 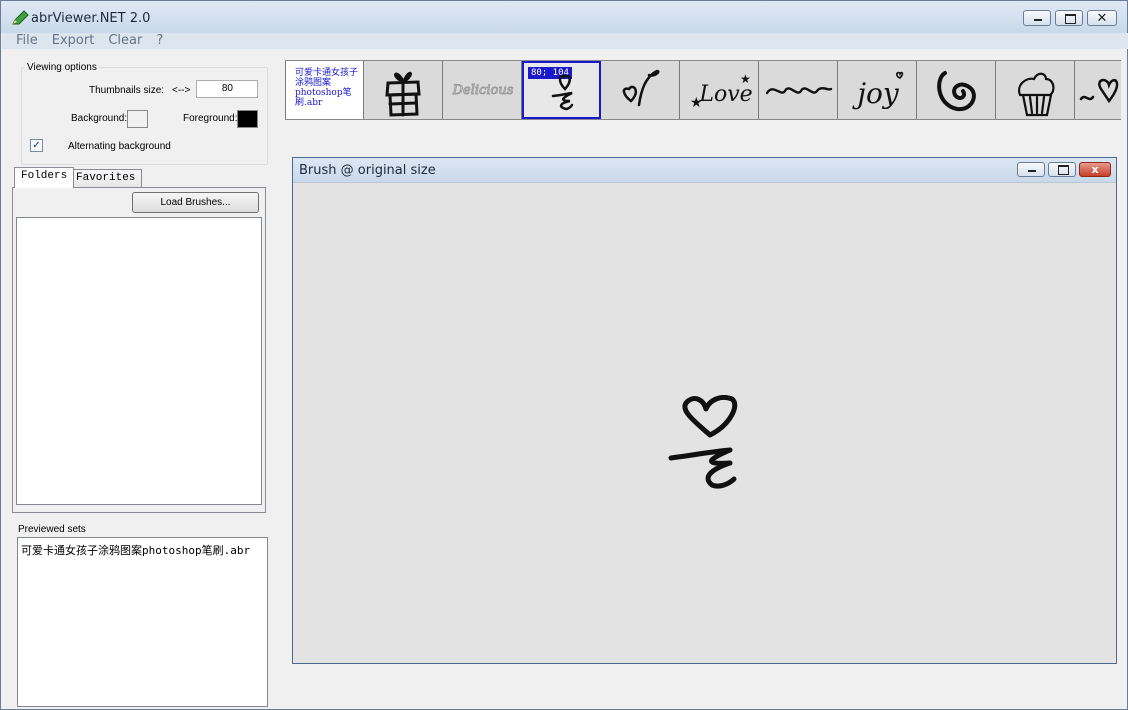 What do you see at coordinates (99, 118) in the screenshot?
I see `background-label: Background:` at bounding box center [99, 118].